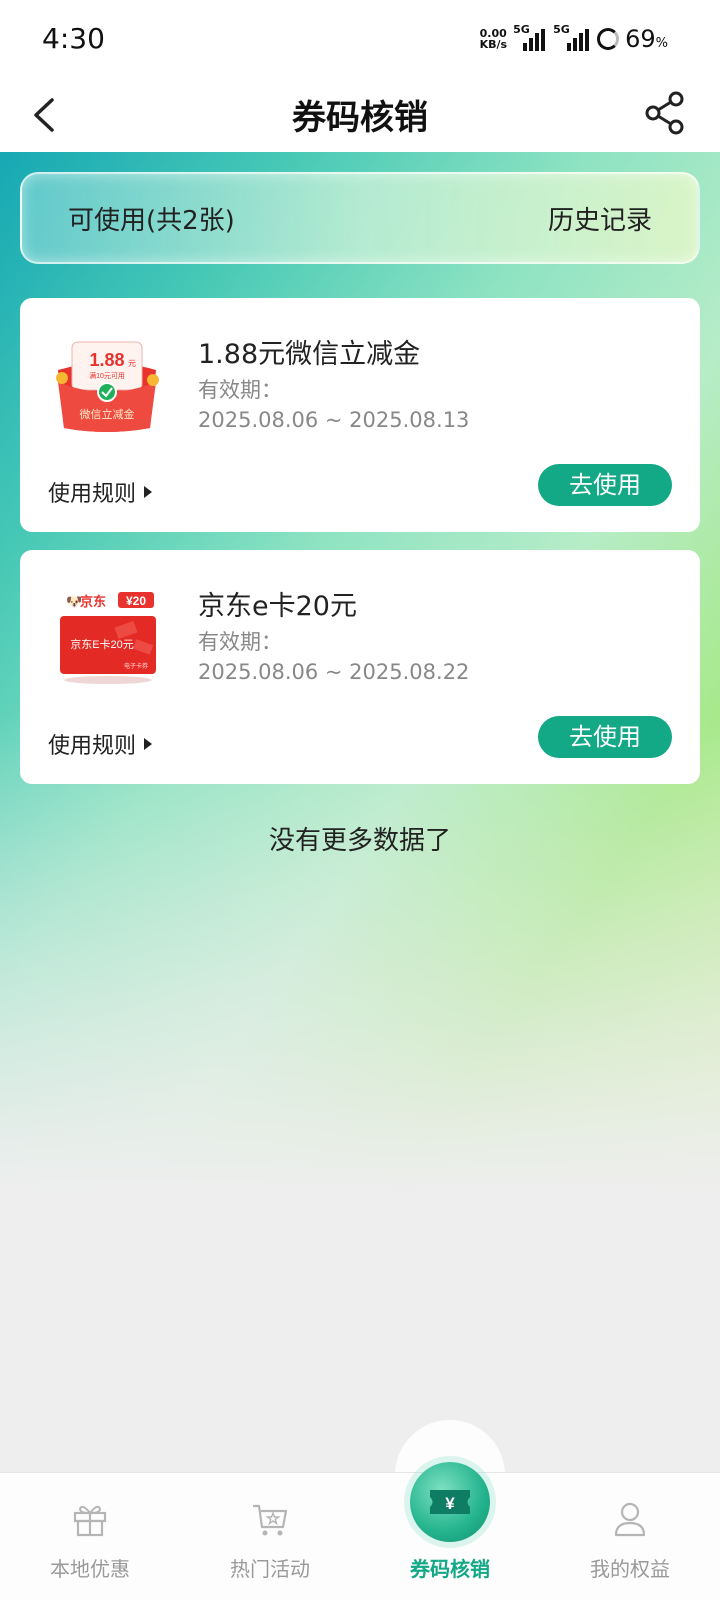 Image resolution: width=720 pixels, height=1600 pixels. I want to click on tab-hot-activities: 热门活动, so click(270, 1536).